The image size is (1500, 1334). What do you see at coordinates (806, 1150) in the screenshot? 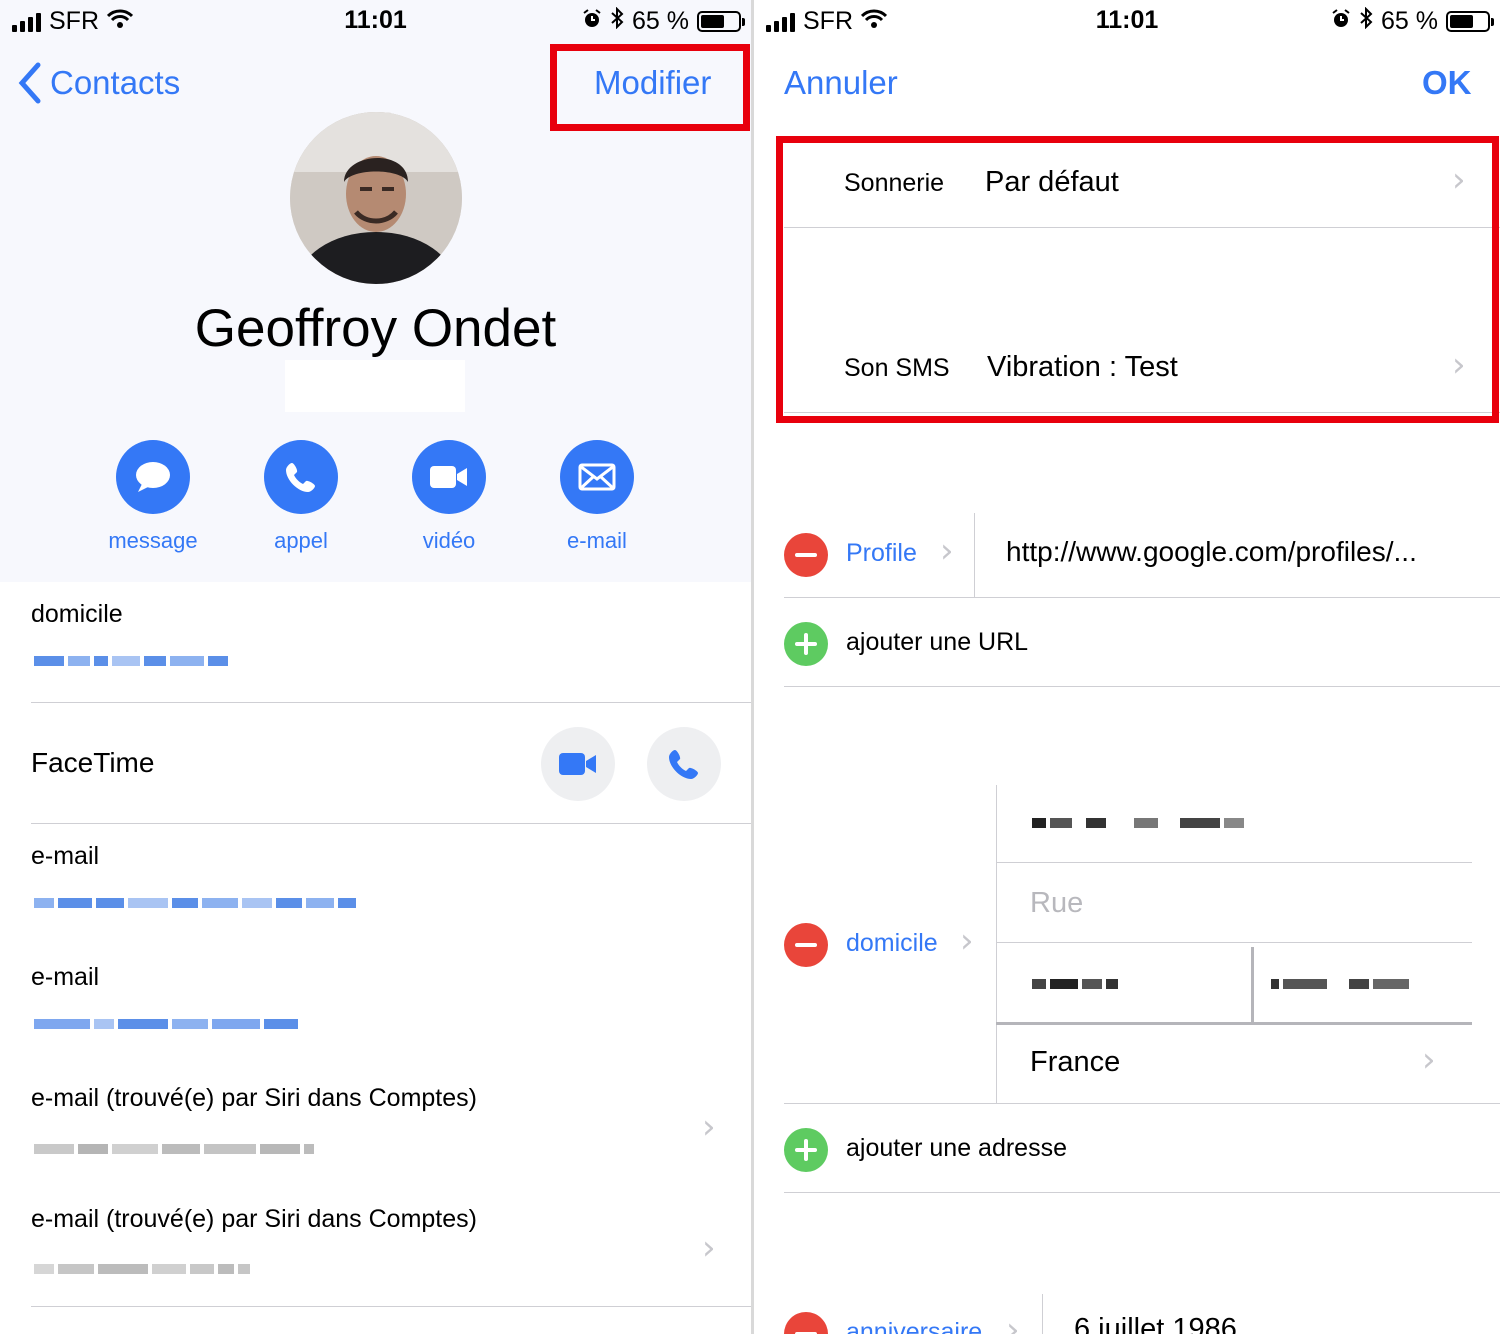
I see `add-address-button` at bounding box center [806, 1150].